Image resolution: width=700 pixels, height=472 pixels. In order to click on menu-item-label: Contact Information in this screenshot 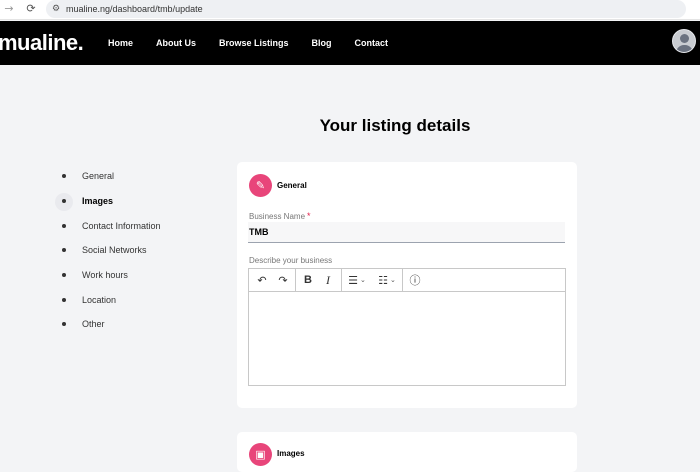, I will do `click(121, 225)`.